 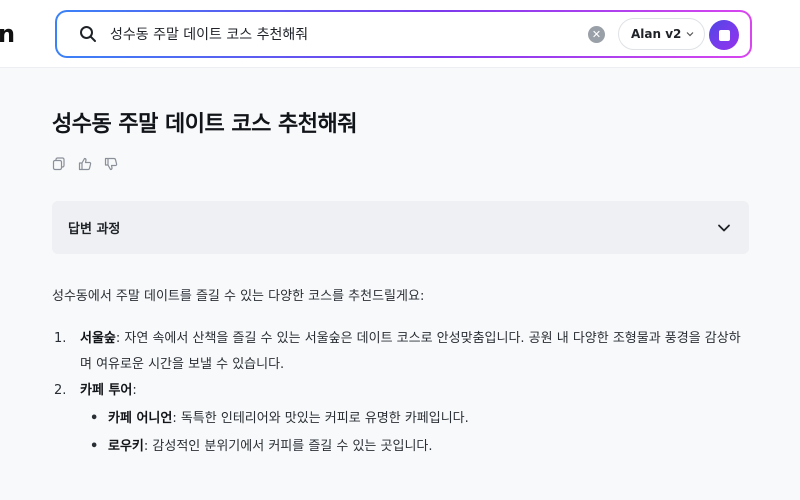 What do you see at coordinates (60, 390) in the screenshot?
I see `list-number: 2.` at bounding box center [60, 390].